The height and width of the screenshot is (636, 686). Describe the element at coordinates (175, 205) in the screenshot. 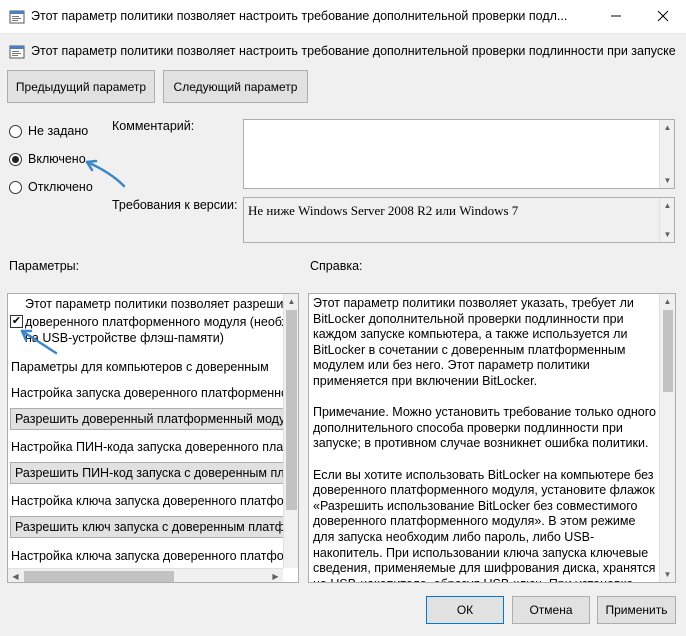

I see `version-requirements-label: Требования к версии:` at that location.